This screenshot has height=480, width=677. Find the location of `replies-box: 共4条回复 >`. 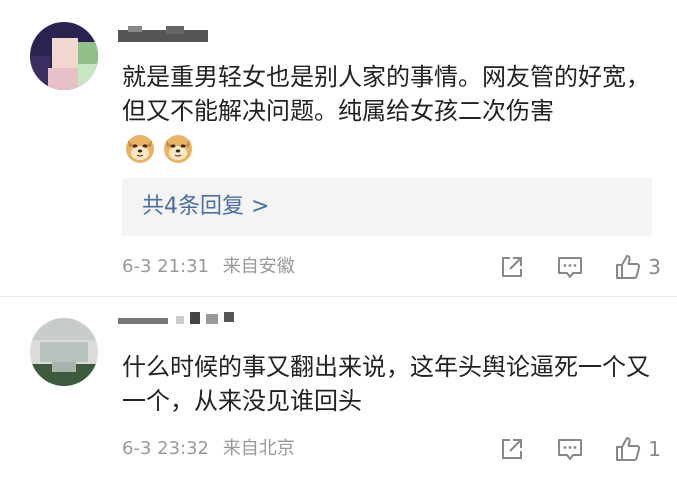

replies-box: 共4条回复 > is located at coordinates (387, 207).